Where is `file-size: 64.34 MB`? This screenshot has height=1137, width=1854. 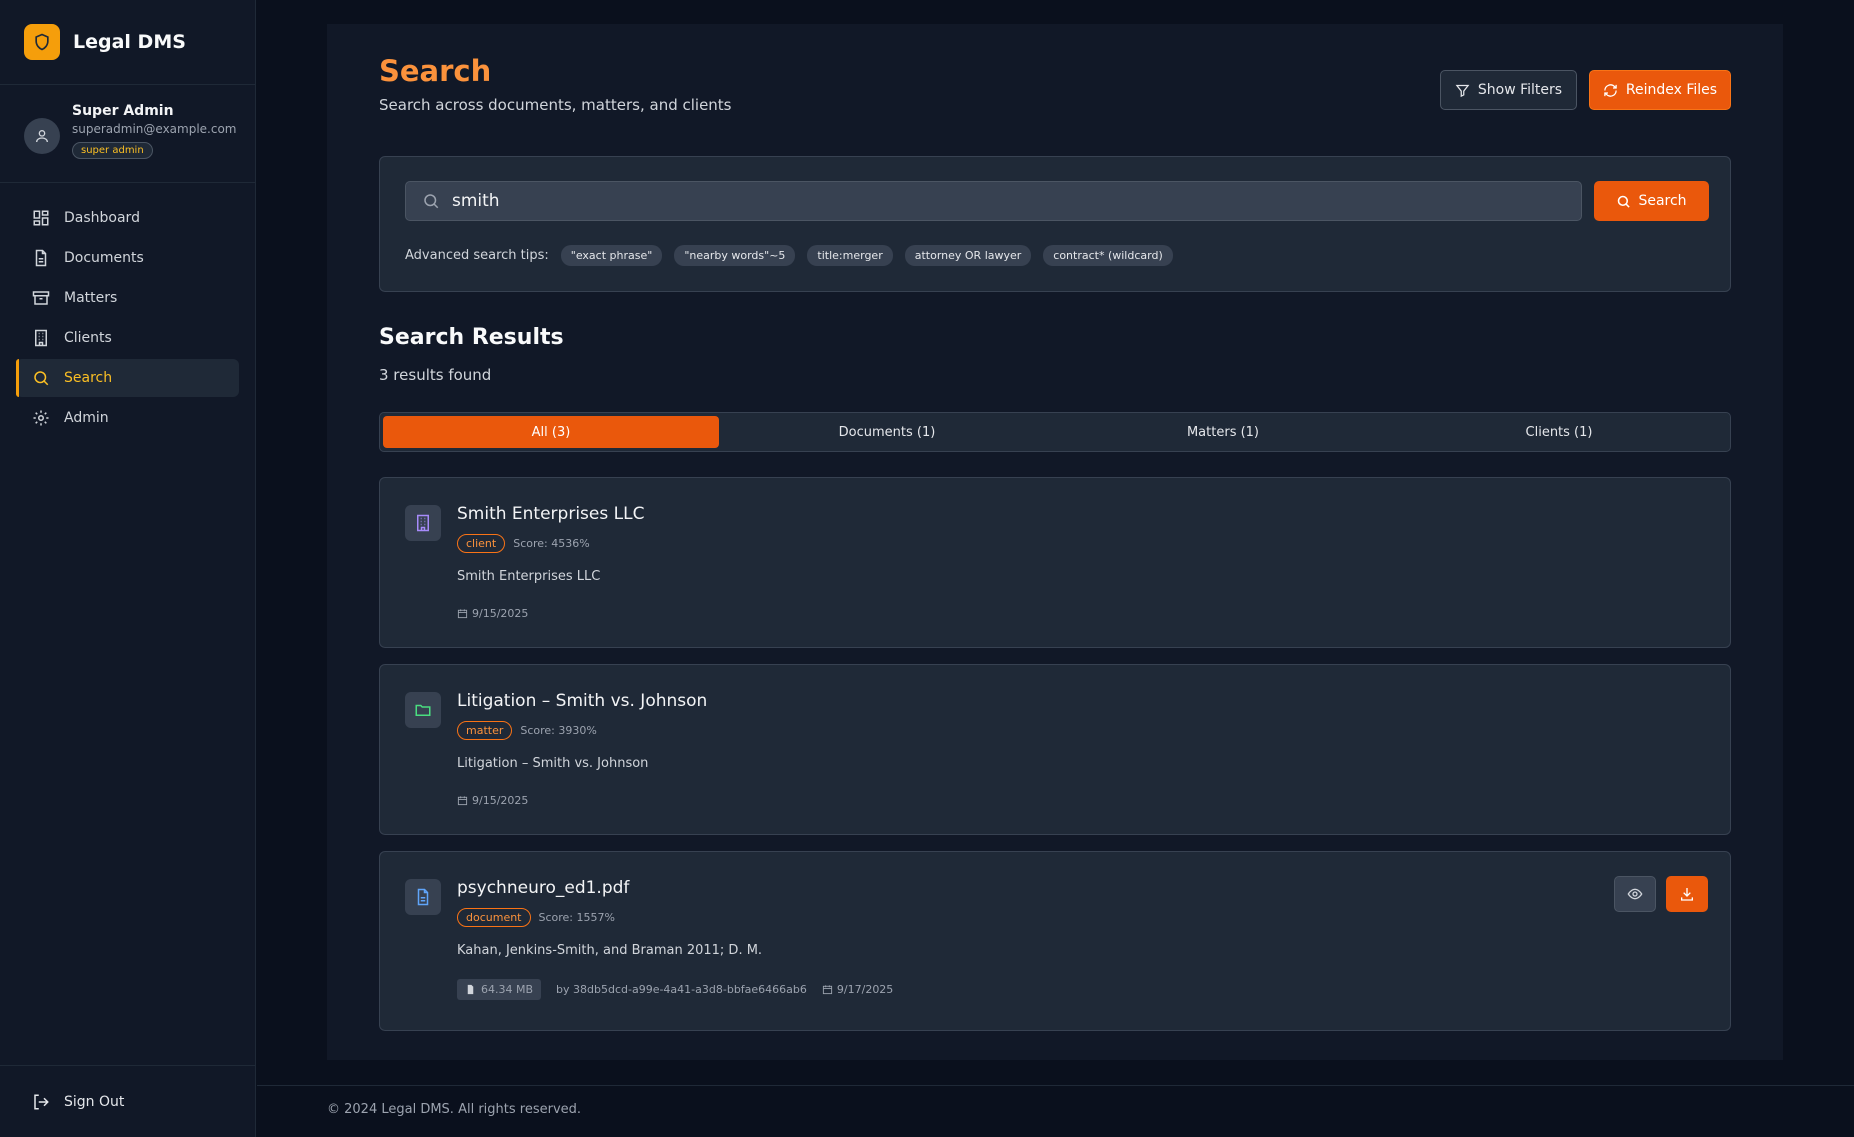 file-size: 64.34 MB is located at coordinates (507, 989).